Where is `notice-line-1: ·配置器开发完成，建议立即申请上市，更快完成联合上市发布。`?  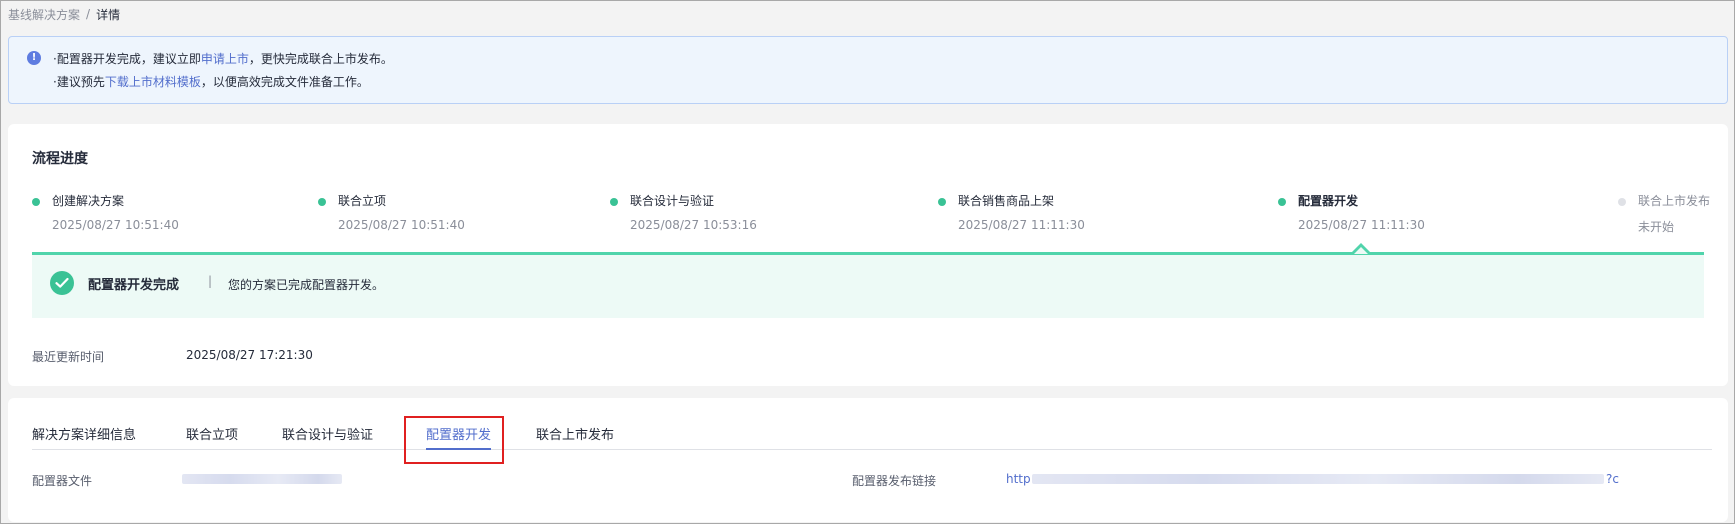 notice-line-1: ·配置器开发完成，建议立即申请上市，更快完成联合上市发布。 is located at coordinates (223, 58).